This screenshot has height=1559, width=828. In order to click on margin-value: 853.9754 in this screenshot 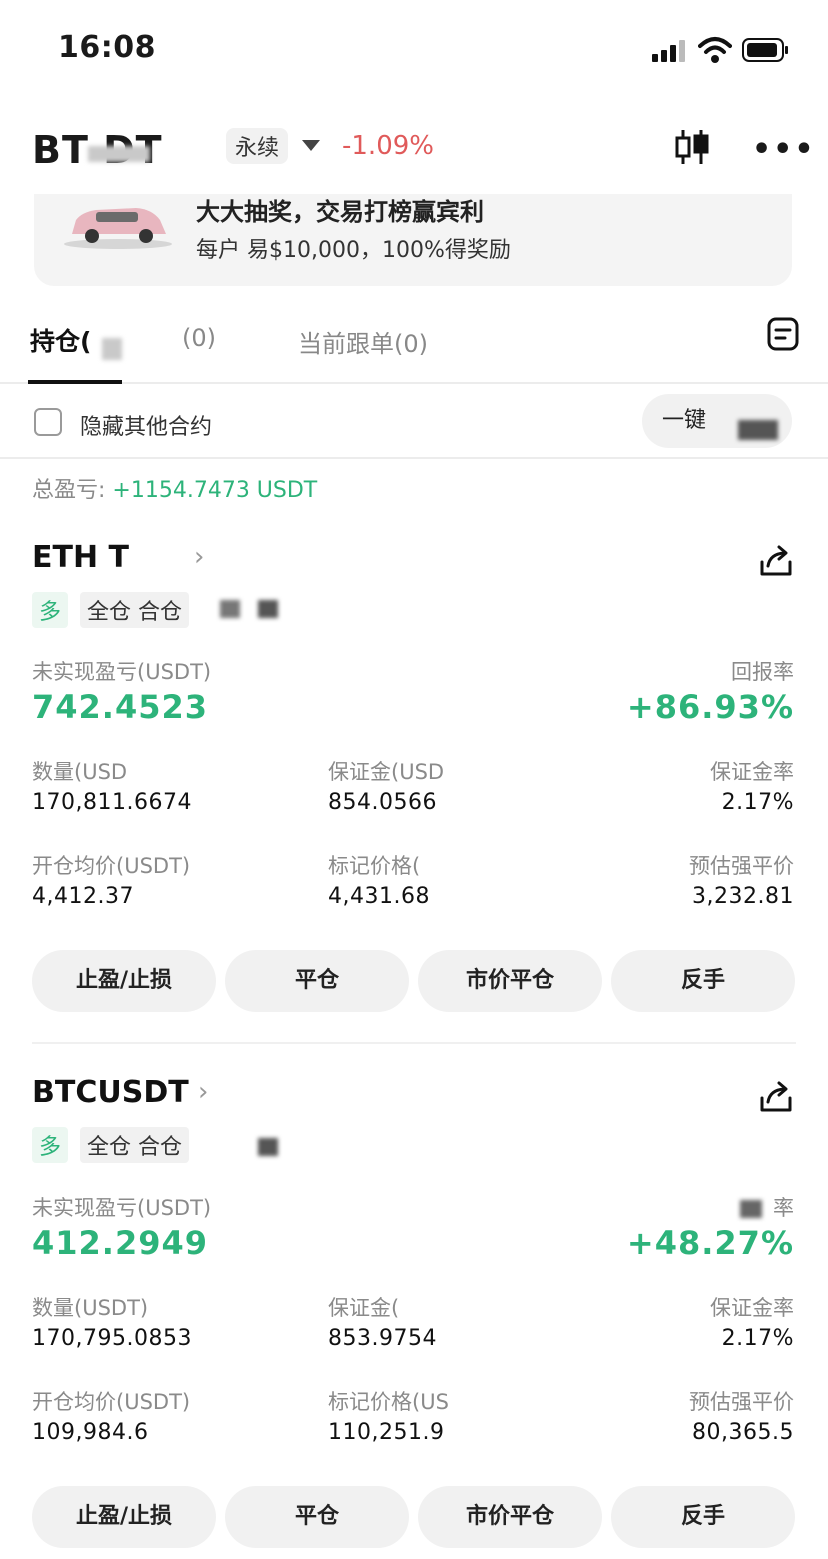, I will do `click(382, 1338)`.